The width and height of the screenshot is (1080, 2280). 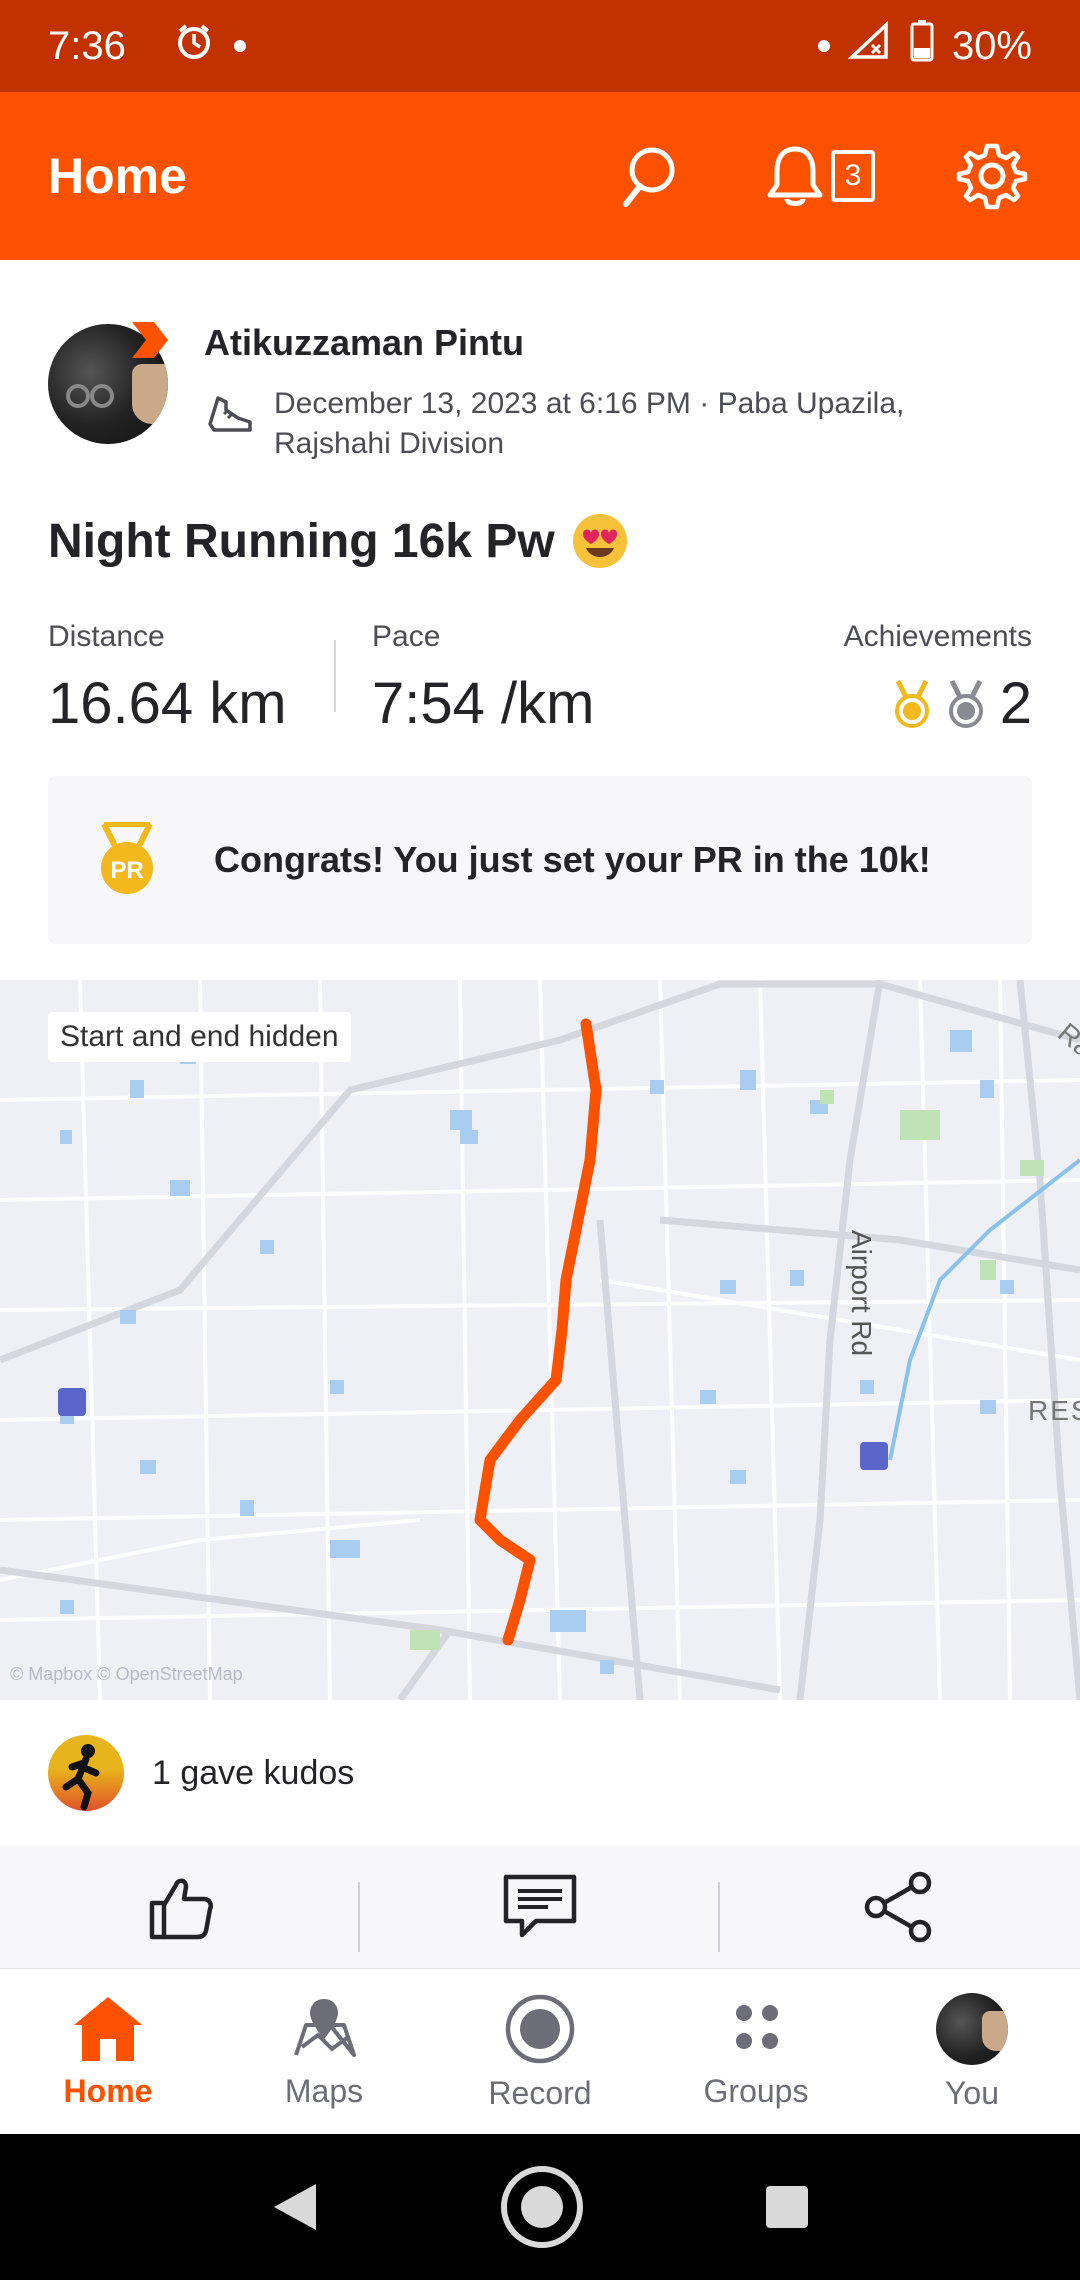 What do you see at coordinates (756, 2090) in the screenshot?
I see `nav-groups-label: Groups` at bounding box center [756, 2090].